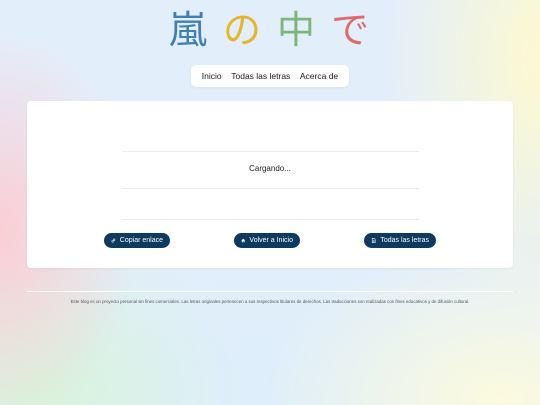 The image size is (540, 405). I want to click on logo-char-4: で, so click(351, 30).